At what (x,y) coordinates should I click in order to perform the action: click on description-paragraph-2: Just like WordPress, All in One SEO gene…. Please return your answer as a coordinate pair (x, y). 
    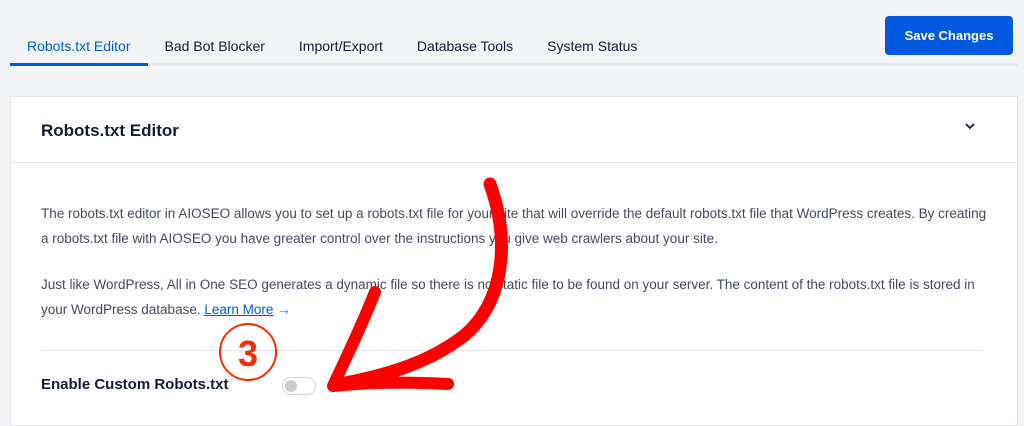
    Looking at the image, I should click on (516, 297).